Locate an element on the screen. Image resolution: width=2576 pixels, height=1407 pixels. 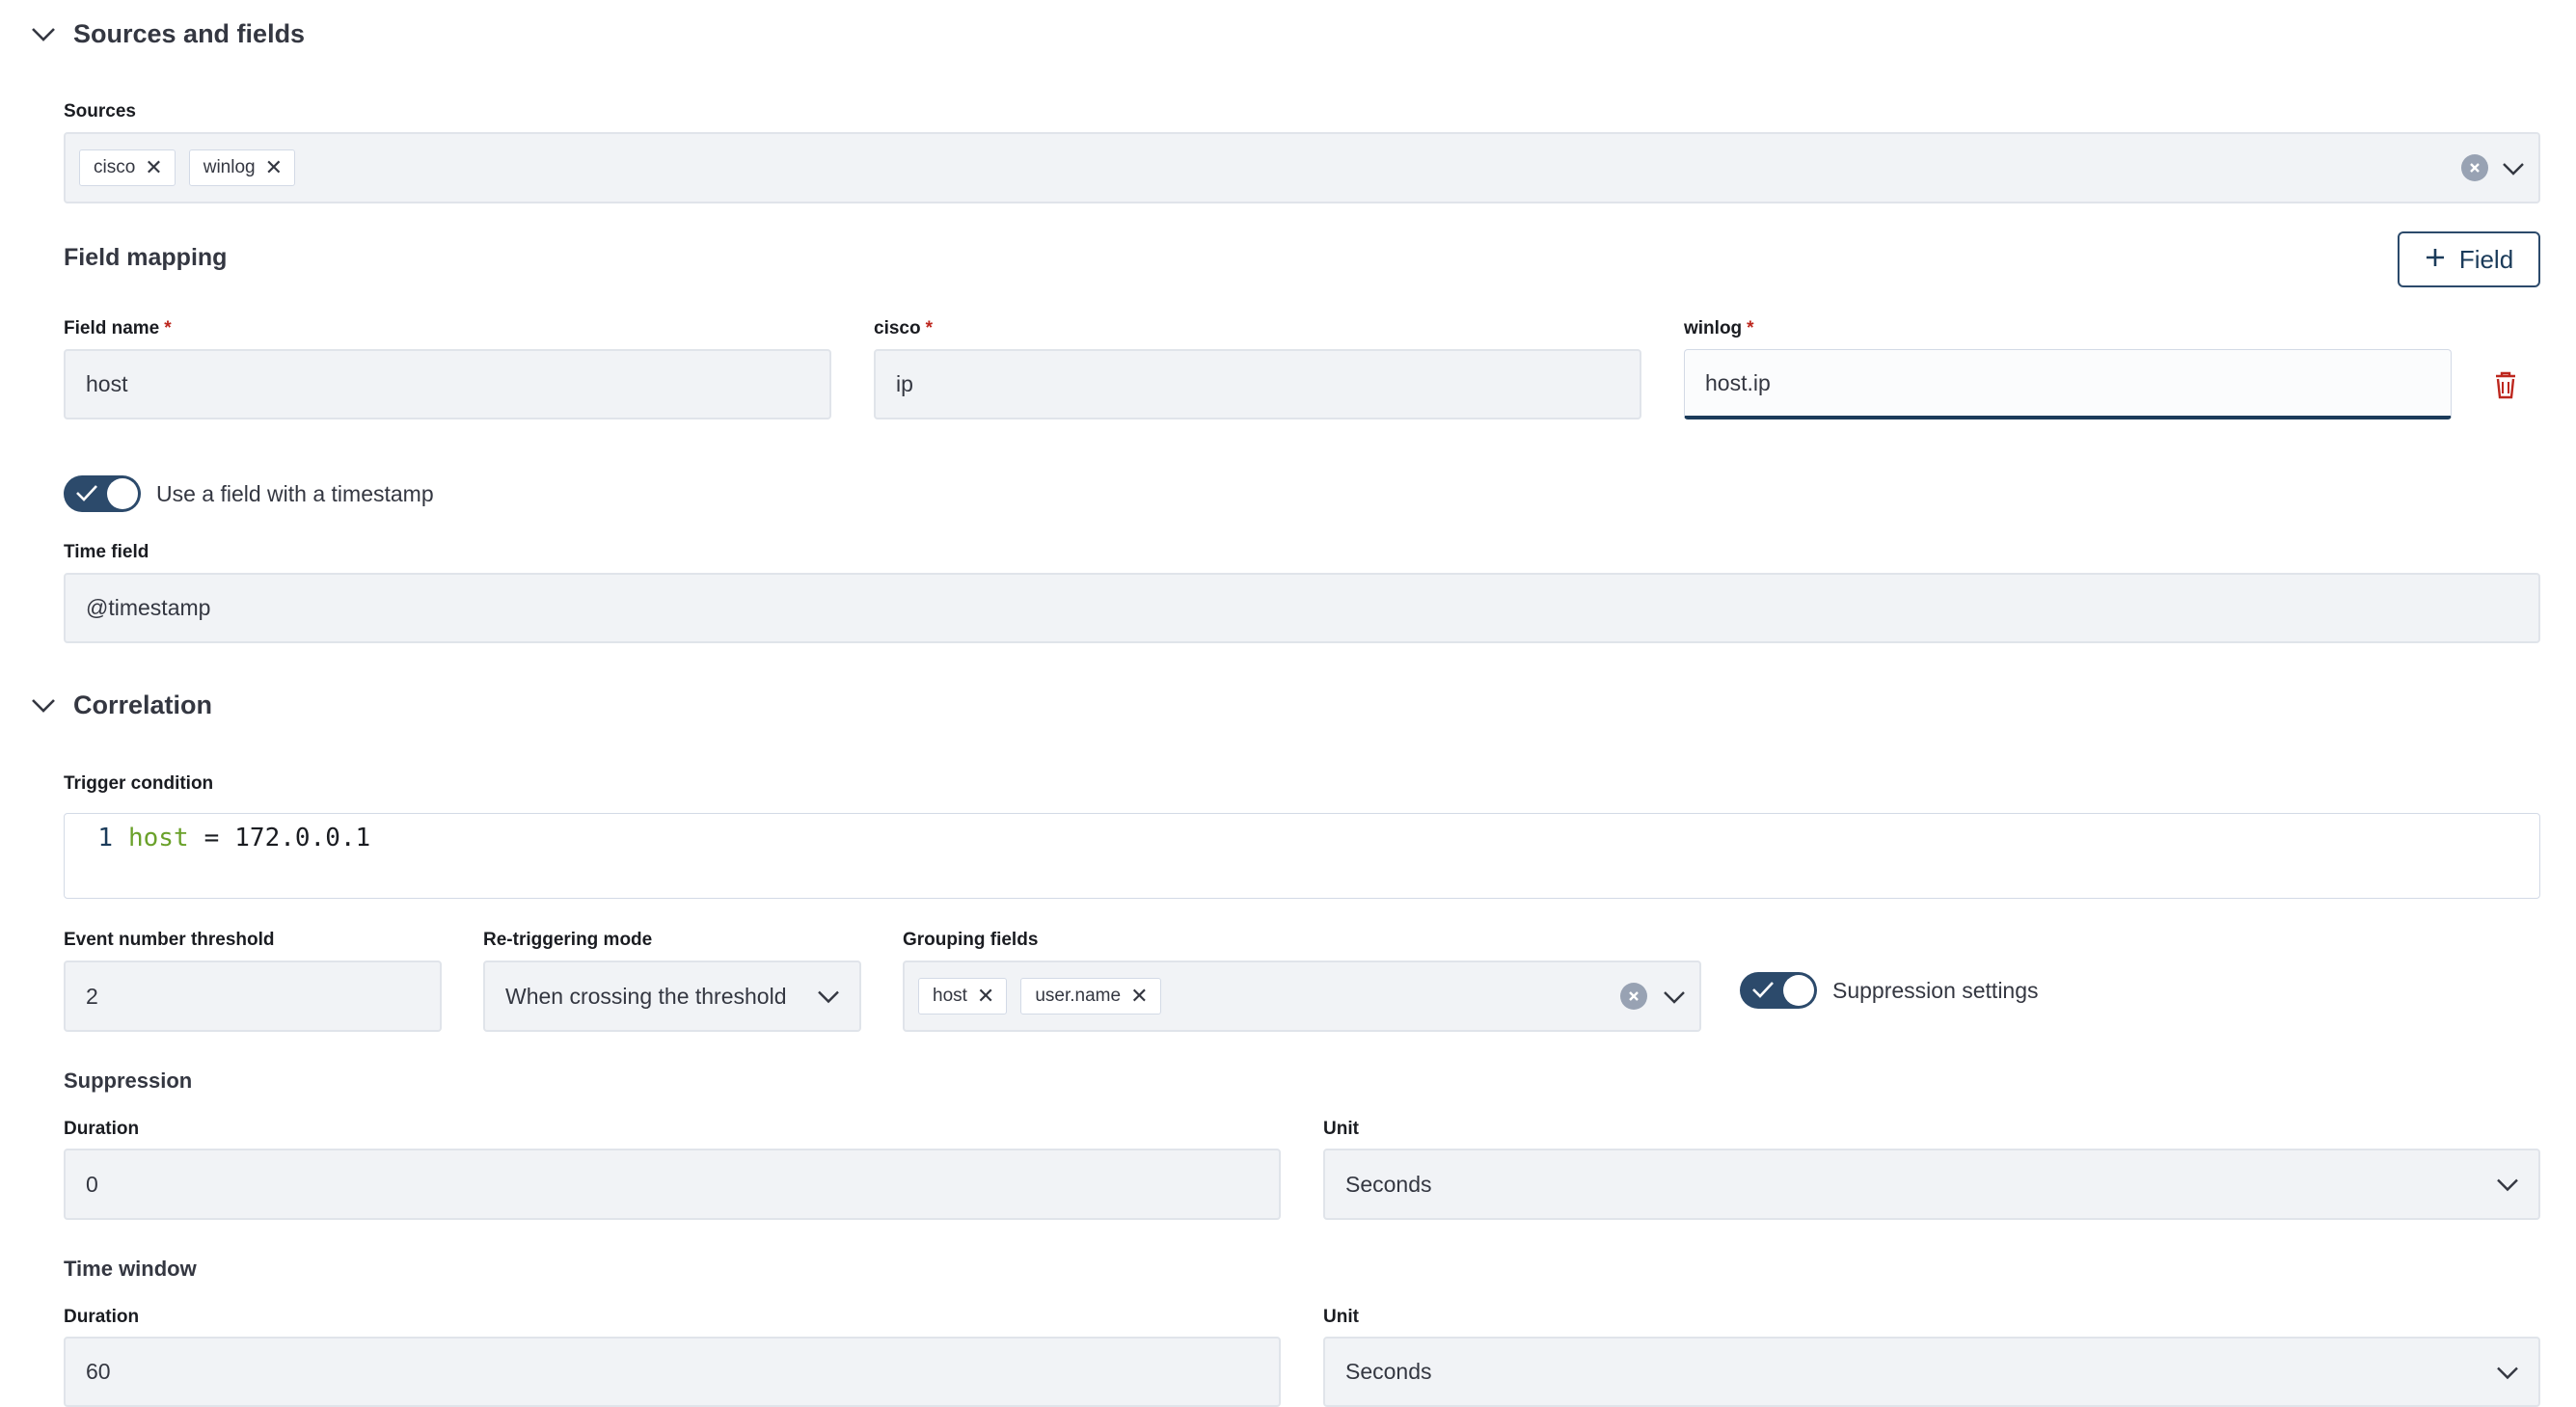
cisco-field-value: ip is located at coordinates (904, 383).